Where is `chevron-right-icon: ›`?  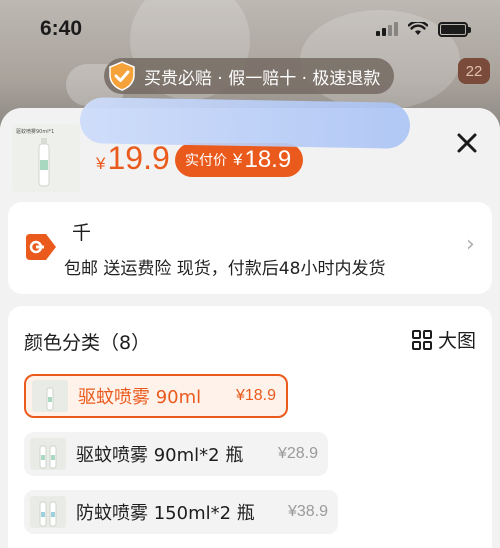 chevron-right-icon: › is located at coordinates (470, 244).